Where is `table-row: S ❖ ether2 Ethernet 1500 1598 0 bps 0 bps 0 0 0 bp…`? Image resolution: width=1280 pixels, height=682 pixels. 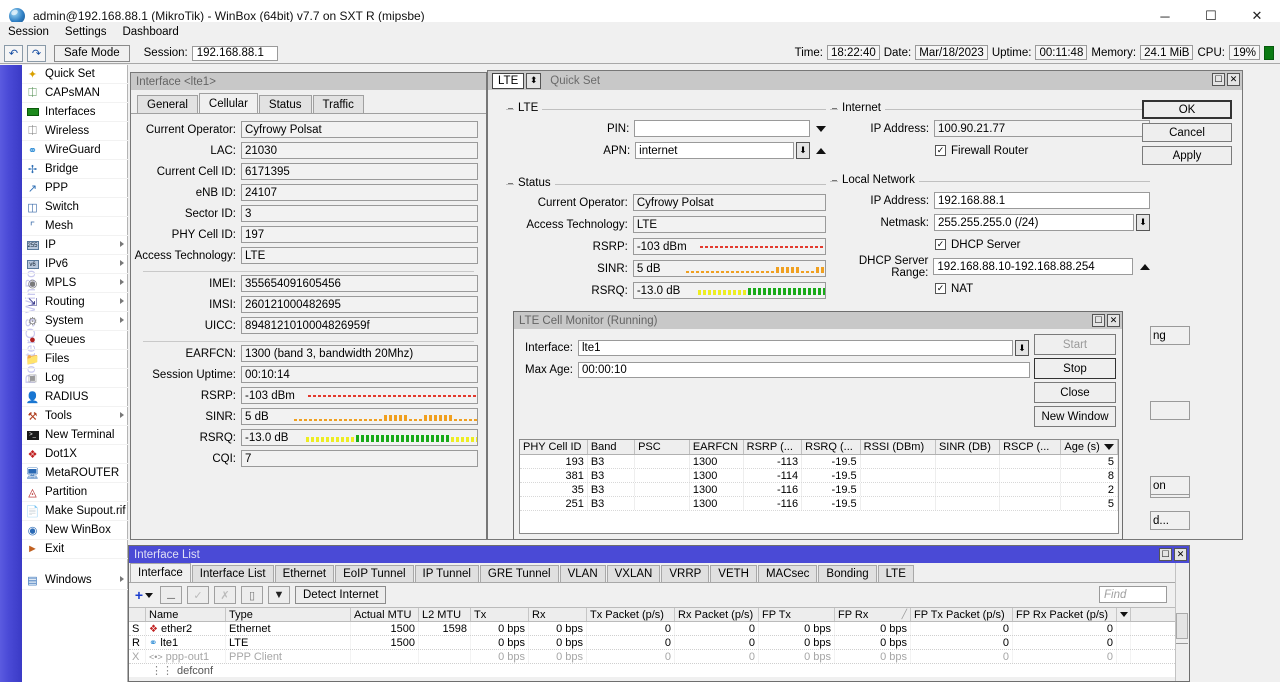 table-row: S ❖ ether2 Ethernet 1500 1598 0 bps 0 bps 0 0 0 bp… is located at coordinates (659, 629).